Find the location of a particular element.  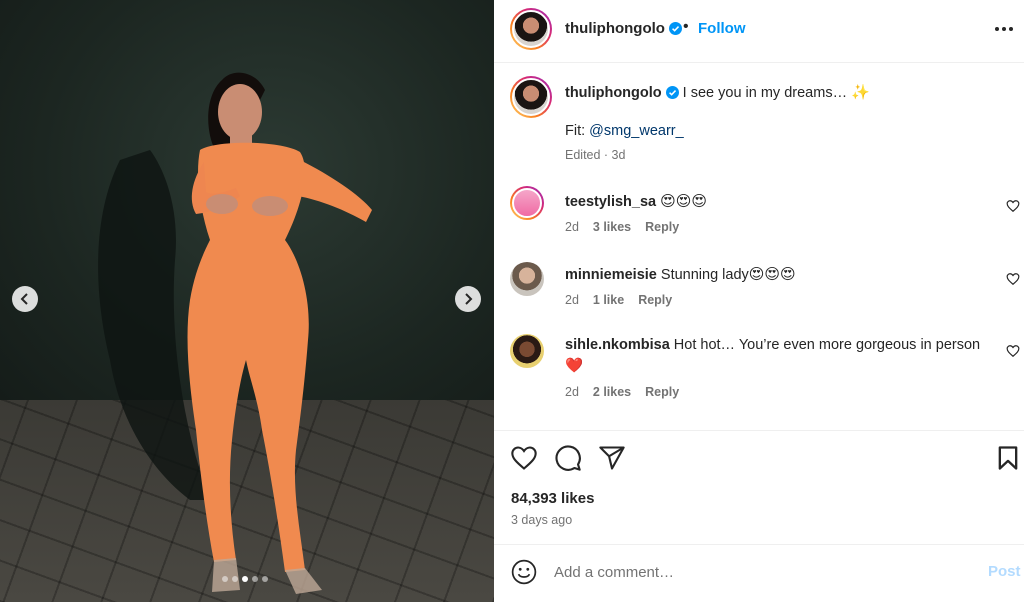

caption-username: thuliphongolo is located at coordinates (613, 93).